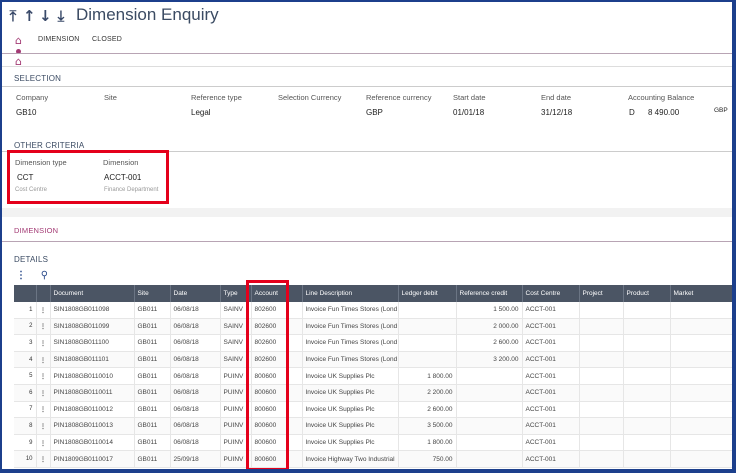 Image resolution: width=736 pixels, height=473 pixels. I want to click on search-icon: ⚲, so click(44, 275).